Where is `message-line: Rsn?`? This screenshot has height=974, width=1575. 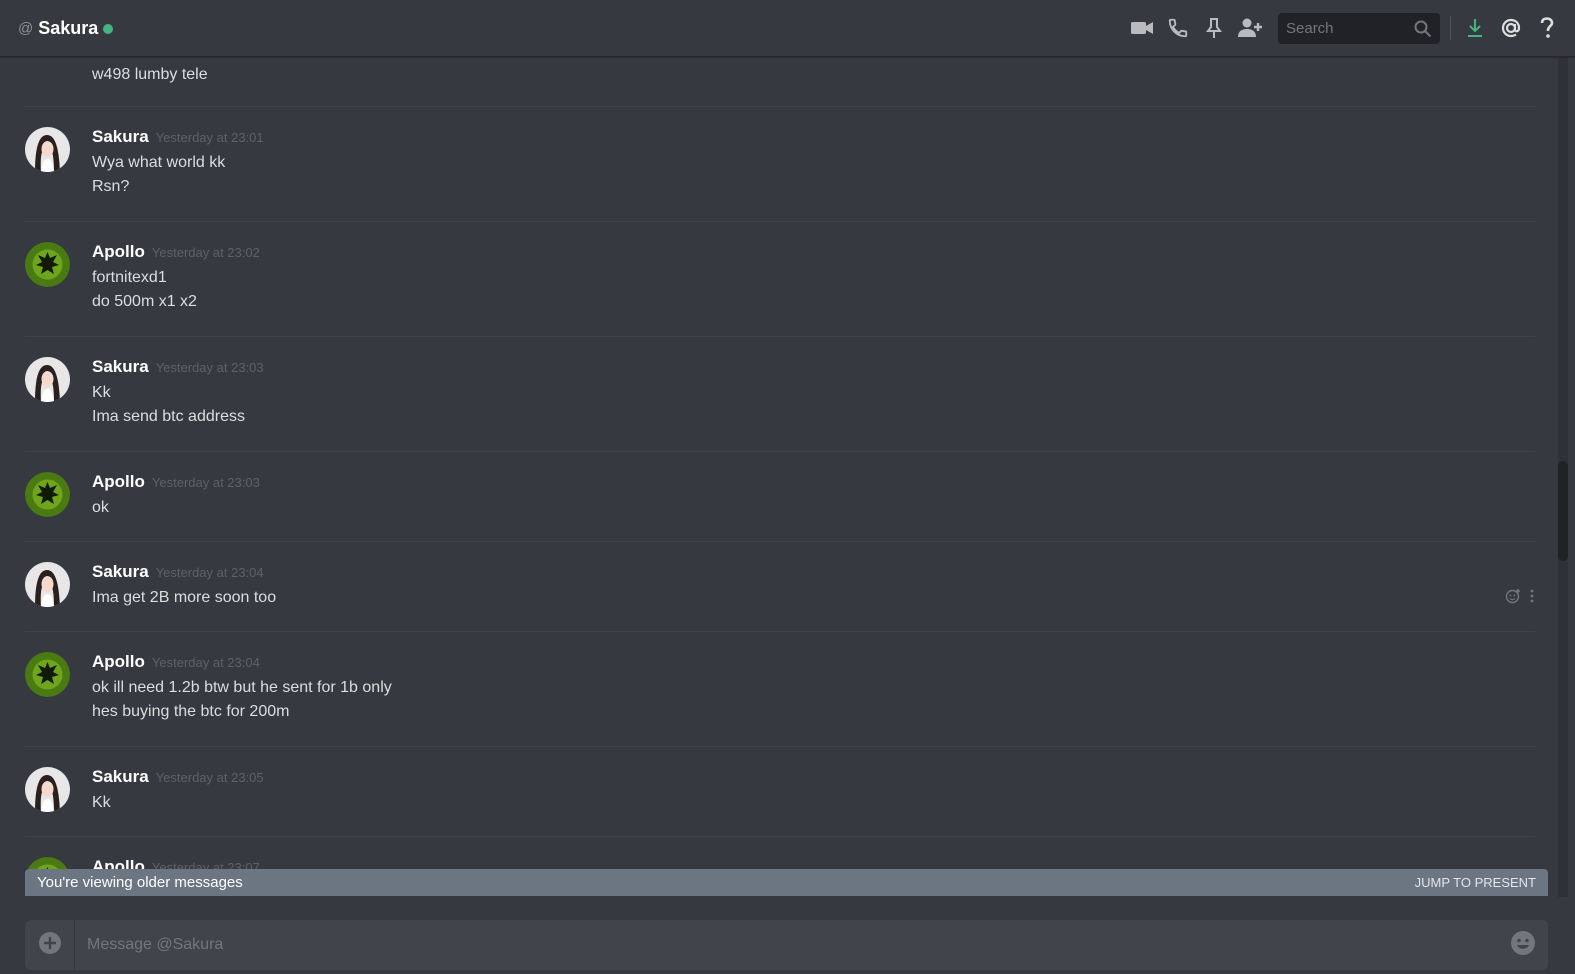
message-line: Rsn? is located at coordinates (111, 186).